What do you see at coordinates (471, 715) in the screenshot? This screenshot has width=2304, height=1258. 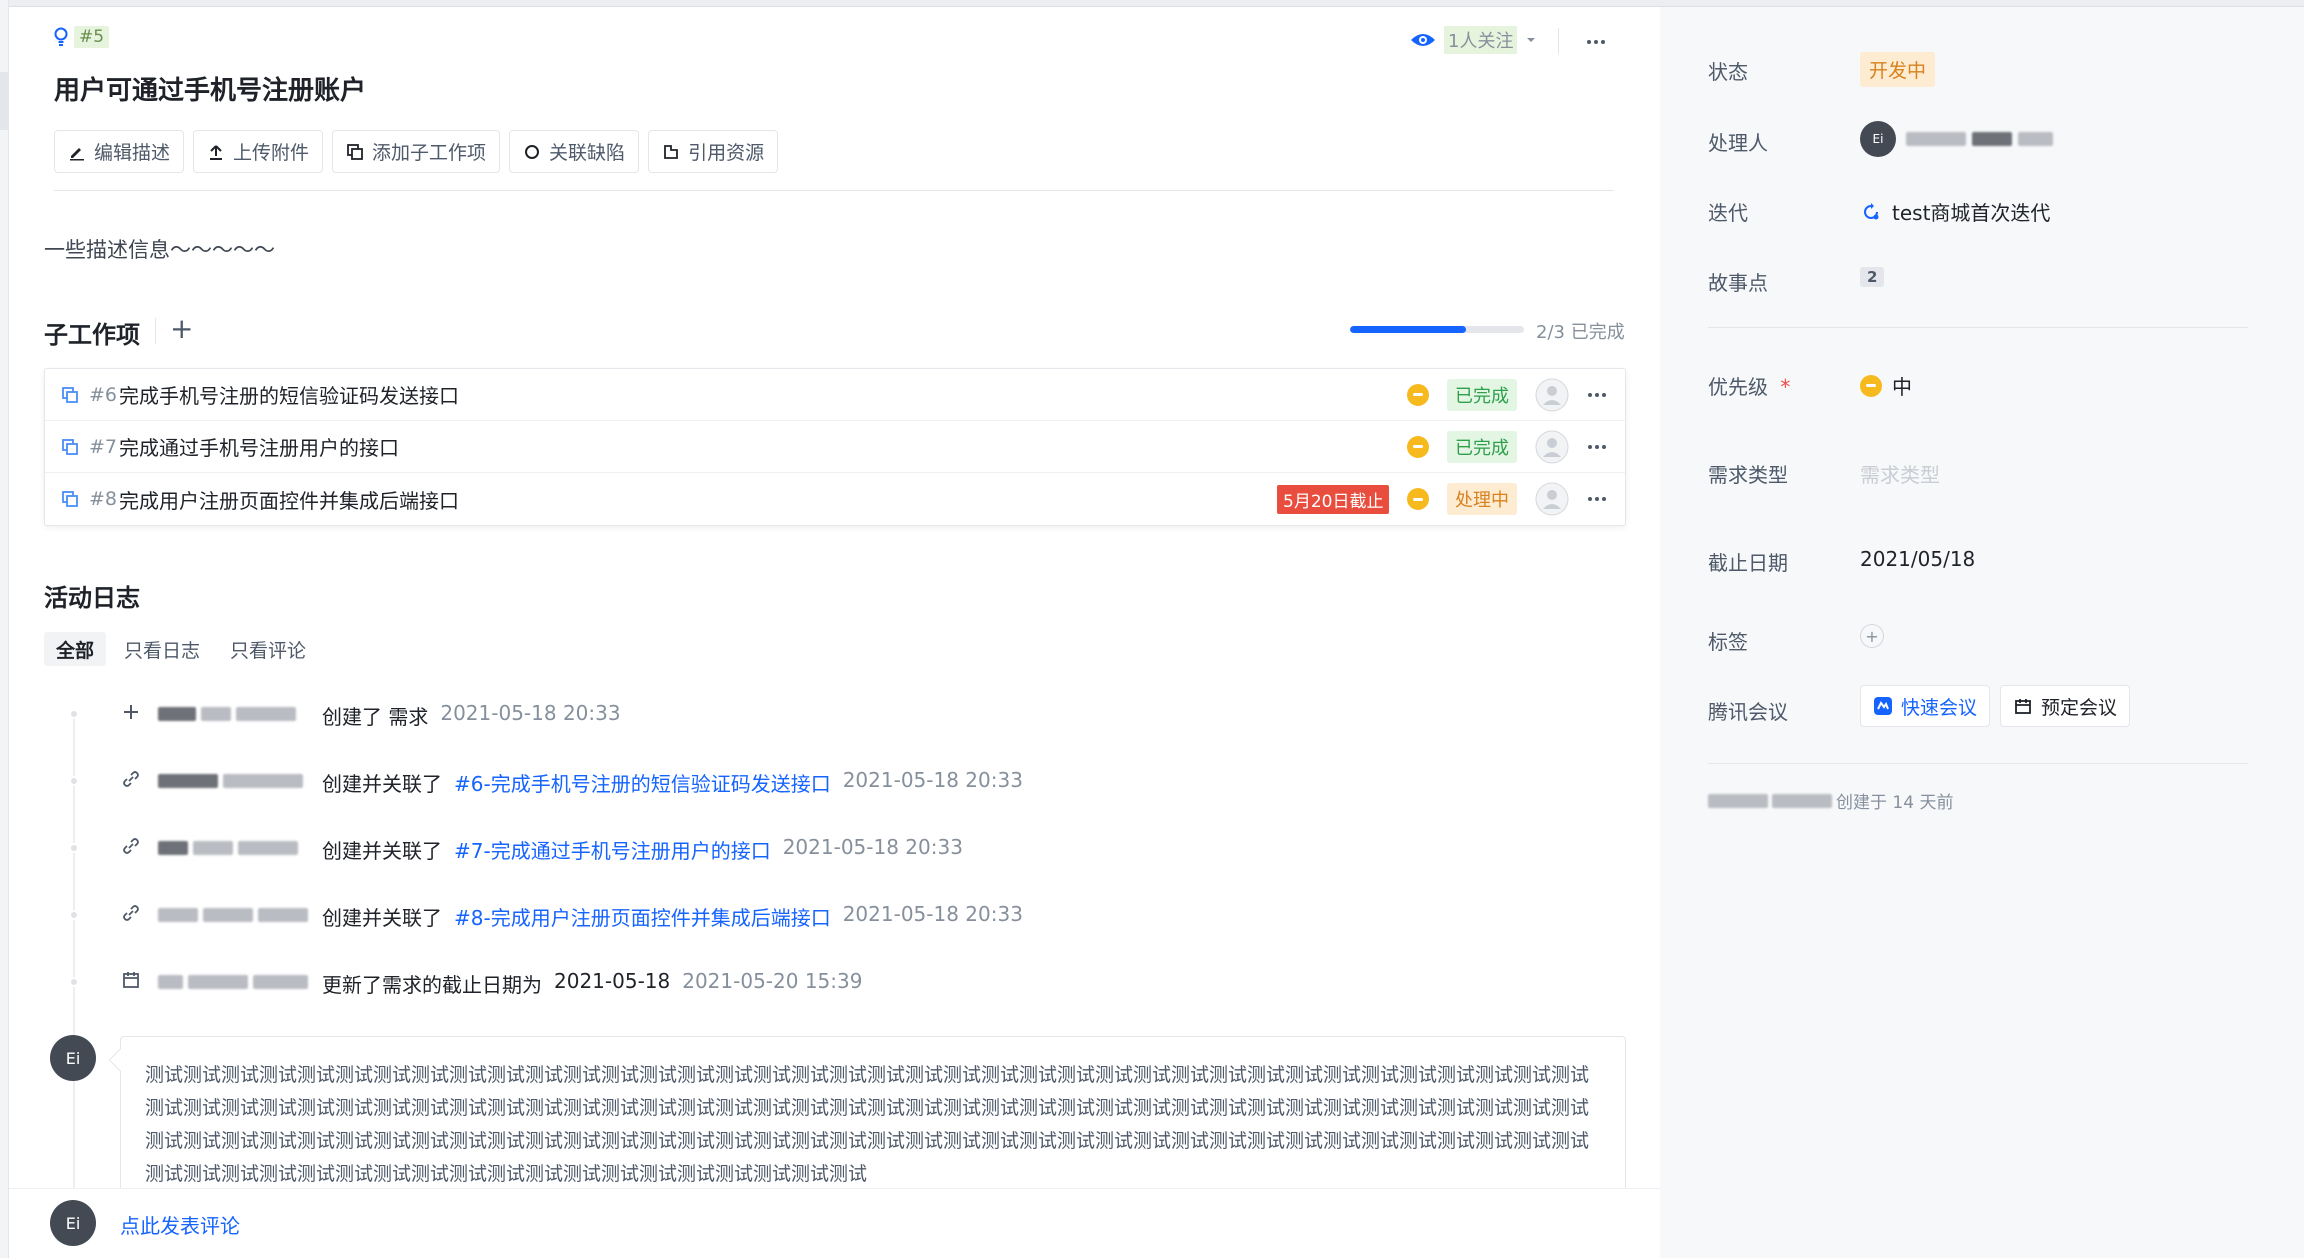 I see `log-text: 创建了 需求 2021-05-18 20:33` at bounding box center [471, 715].